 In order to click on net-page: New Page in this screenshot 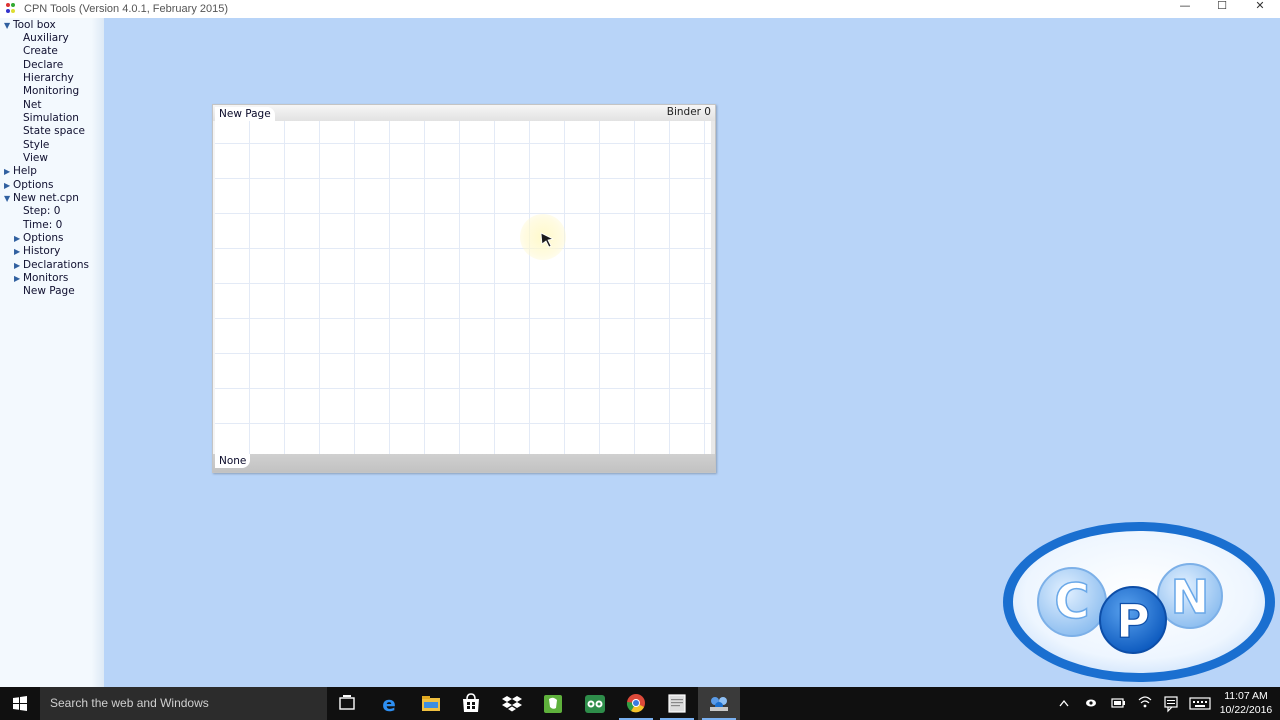, I will do `click(49, 291)`.